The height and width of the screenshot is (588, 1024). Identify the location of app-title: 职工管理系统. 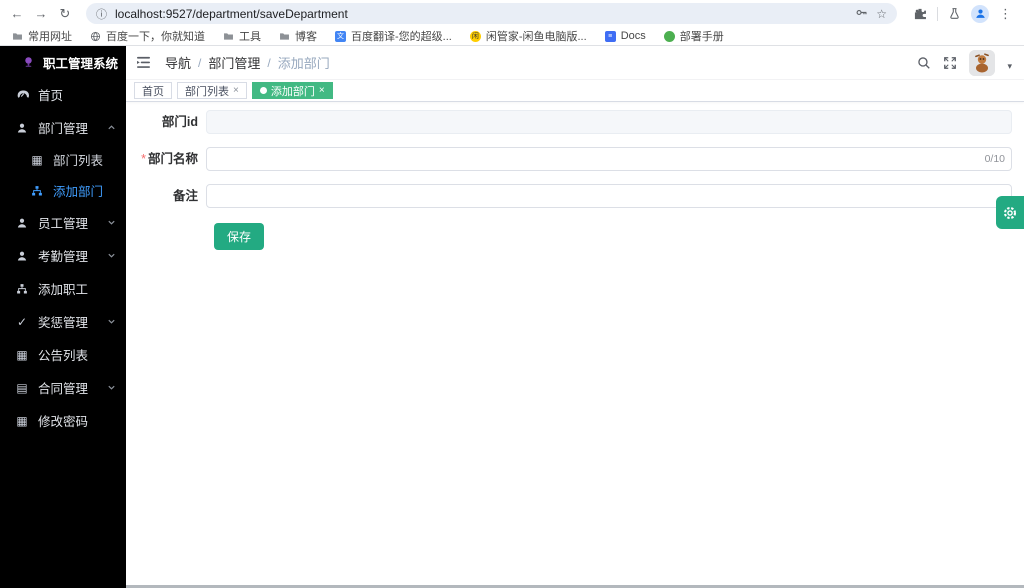
(81, 63).